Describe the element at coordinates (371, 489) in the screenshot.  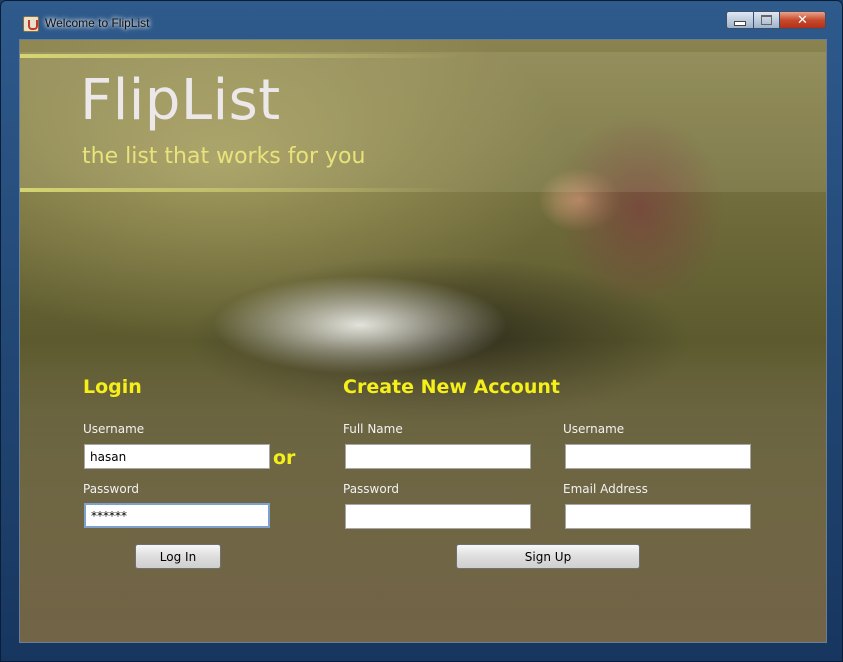
I see `signup-password-label: Password` at that location.